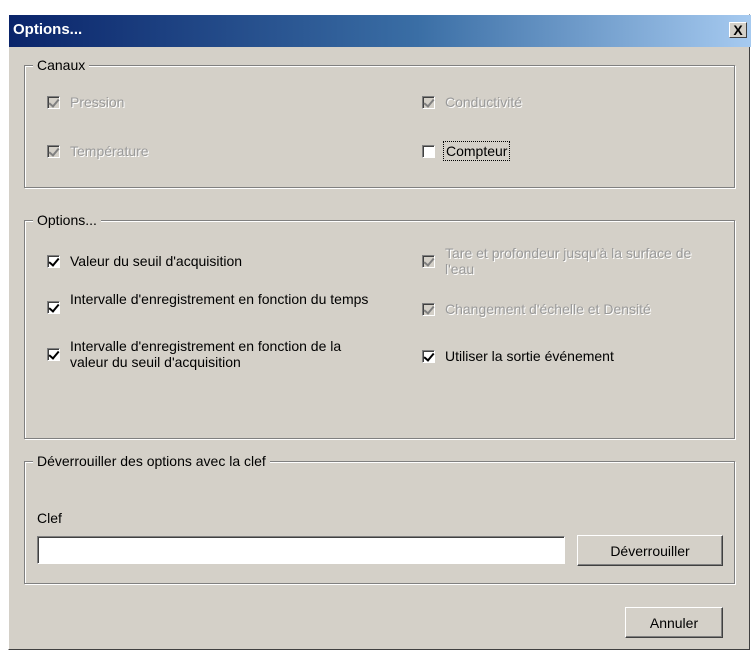 The image size is (752, 652). I want to click on checkbox-compteur: Compteur, so click(466, 151).